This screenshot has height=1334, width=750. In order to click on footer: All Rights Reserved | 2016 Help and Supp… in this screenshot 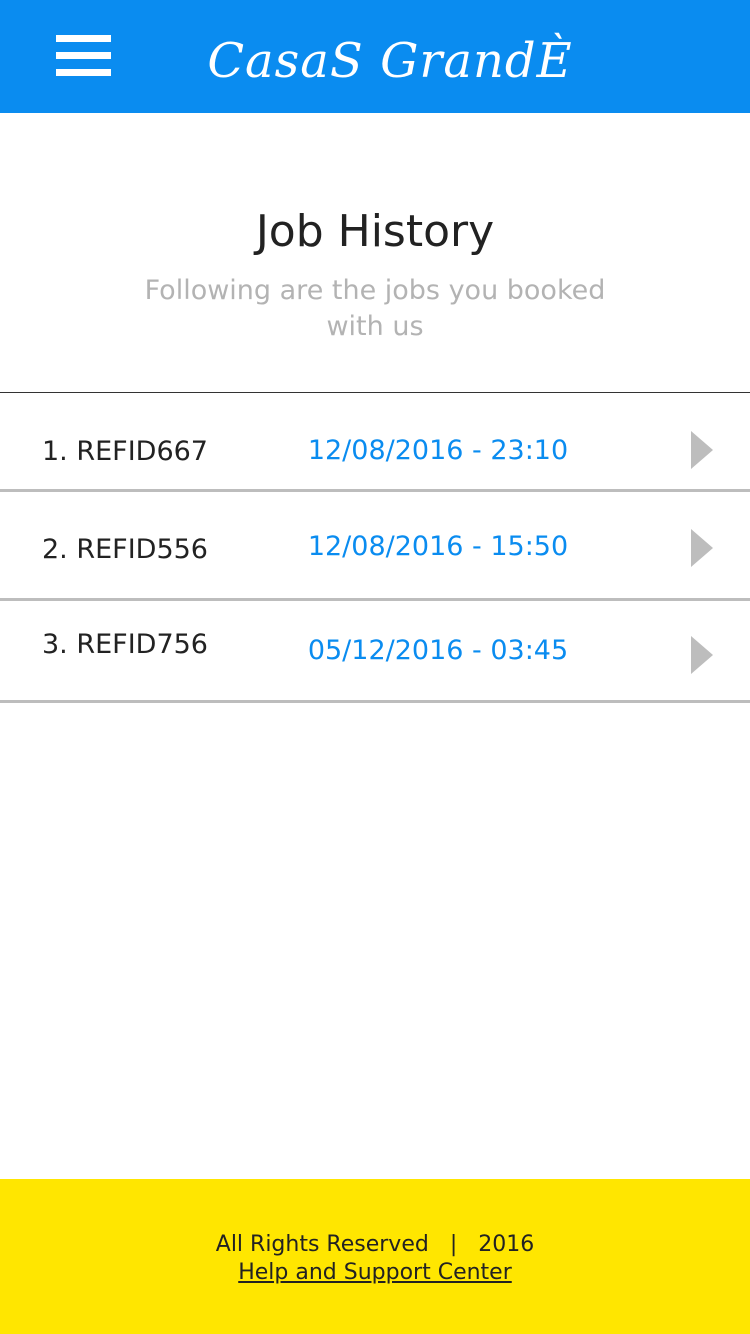, I will do `click(375, 1256)`.